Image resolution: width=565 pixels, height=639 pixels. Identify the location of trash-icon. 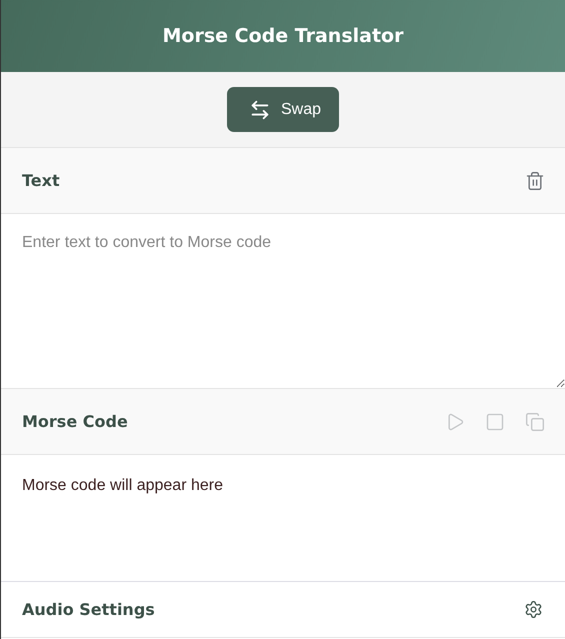
(535, 180).